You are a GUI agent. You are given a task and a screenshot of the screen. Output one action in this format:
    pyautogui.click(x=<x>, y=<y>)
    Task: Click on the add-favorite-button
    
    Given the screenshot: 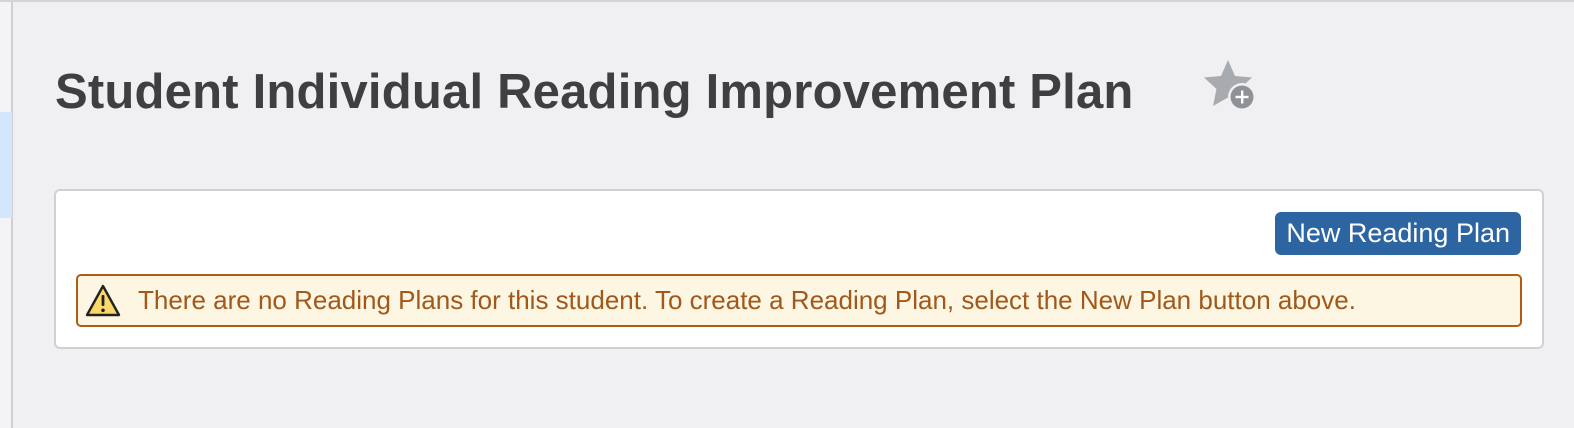 What is the action you would take?
    pyautogui.click(x=1230, y=86)
    